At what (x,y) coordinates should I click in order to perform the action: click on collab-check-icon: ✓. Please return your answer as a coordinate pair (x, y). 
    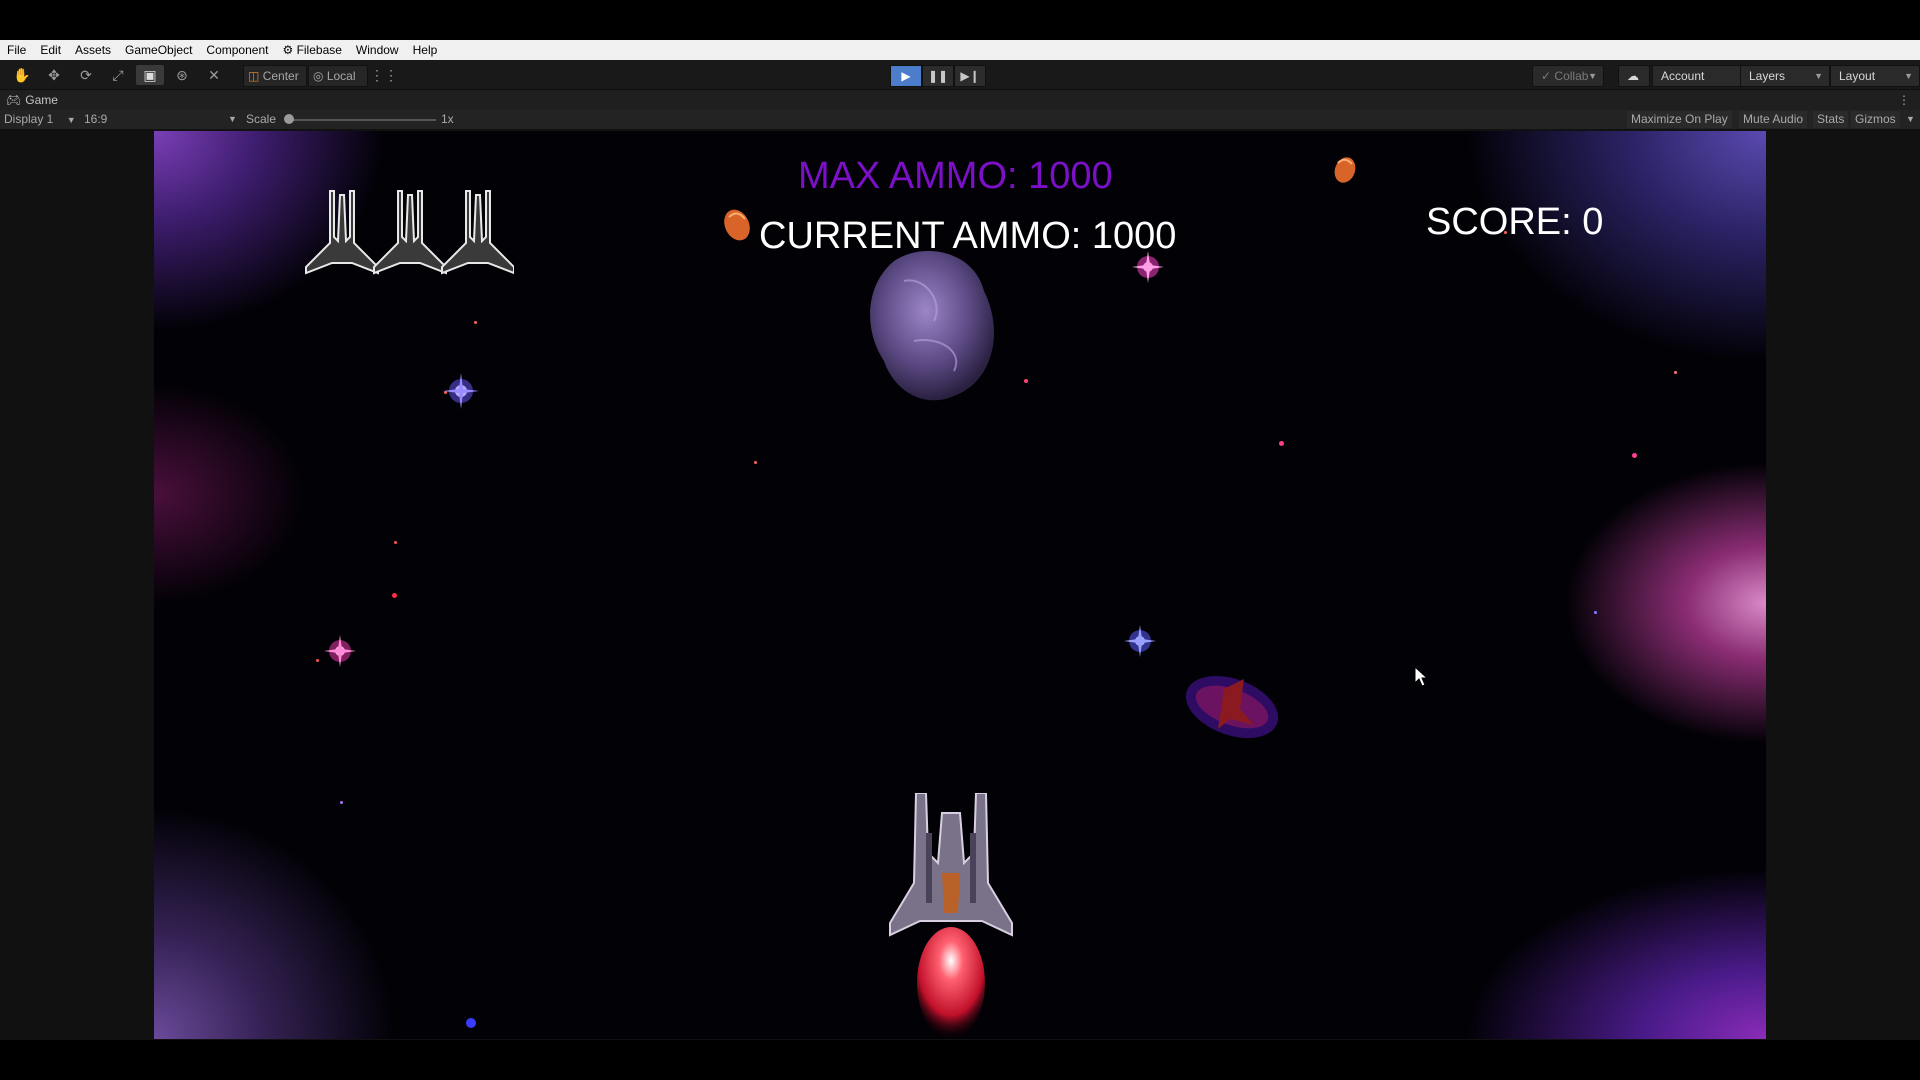
    Looking at the image, I should click on (1546, 76).